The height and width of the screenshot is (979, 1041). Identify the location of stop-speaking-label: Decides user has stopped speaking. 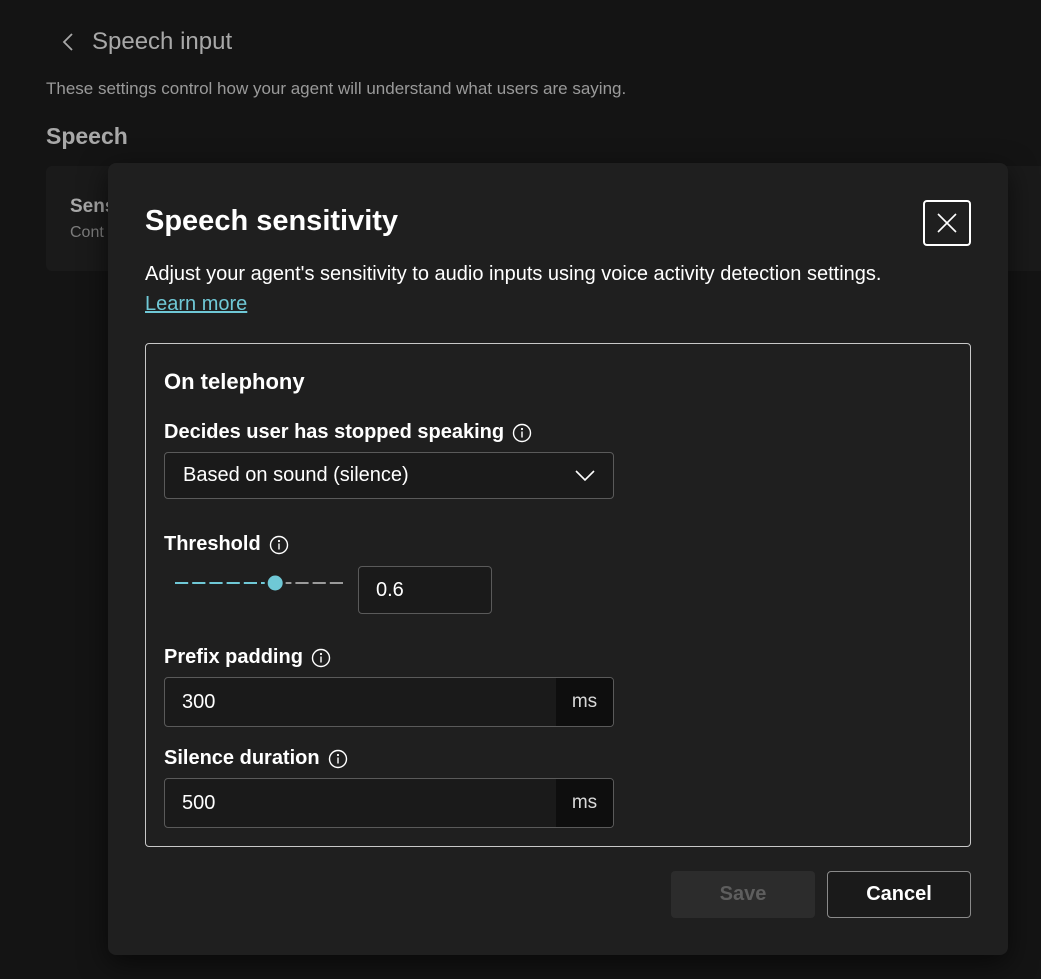
(348, 432).